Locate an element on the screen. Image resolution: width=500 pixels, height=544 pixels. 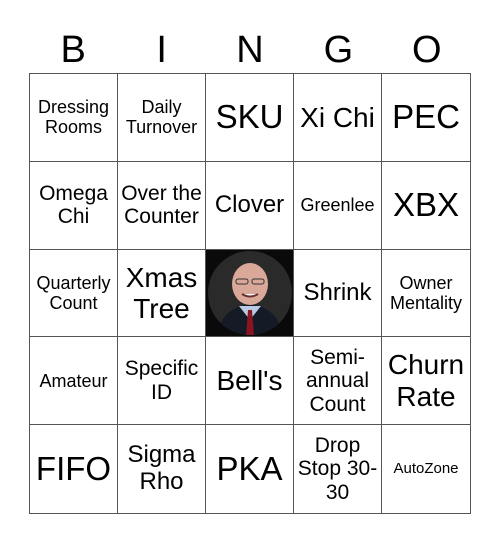
bingo-cell-label: PKA is located at coordinates (249, 468).